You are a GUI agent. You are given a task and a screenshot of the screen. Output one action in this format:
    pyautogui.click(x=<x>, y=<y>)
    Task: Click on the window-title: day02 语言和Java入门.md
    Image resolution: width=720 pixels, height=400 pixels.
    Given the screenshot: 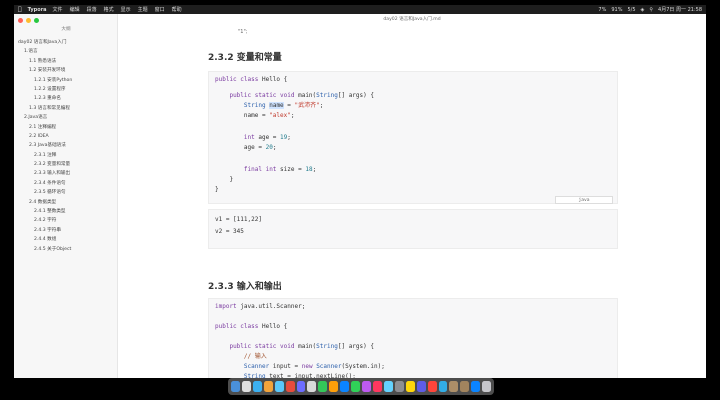 What is the action you would take?
    pyautogui.click(x=412, y=19)
    